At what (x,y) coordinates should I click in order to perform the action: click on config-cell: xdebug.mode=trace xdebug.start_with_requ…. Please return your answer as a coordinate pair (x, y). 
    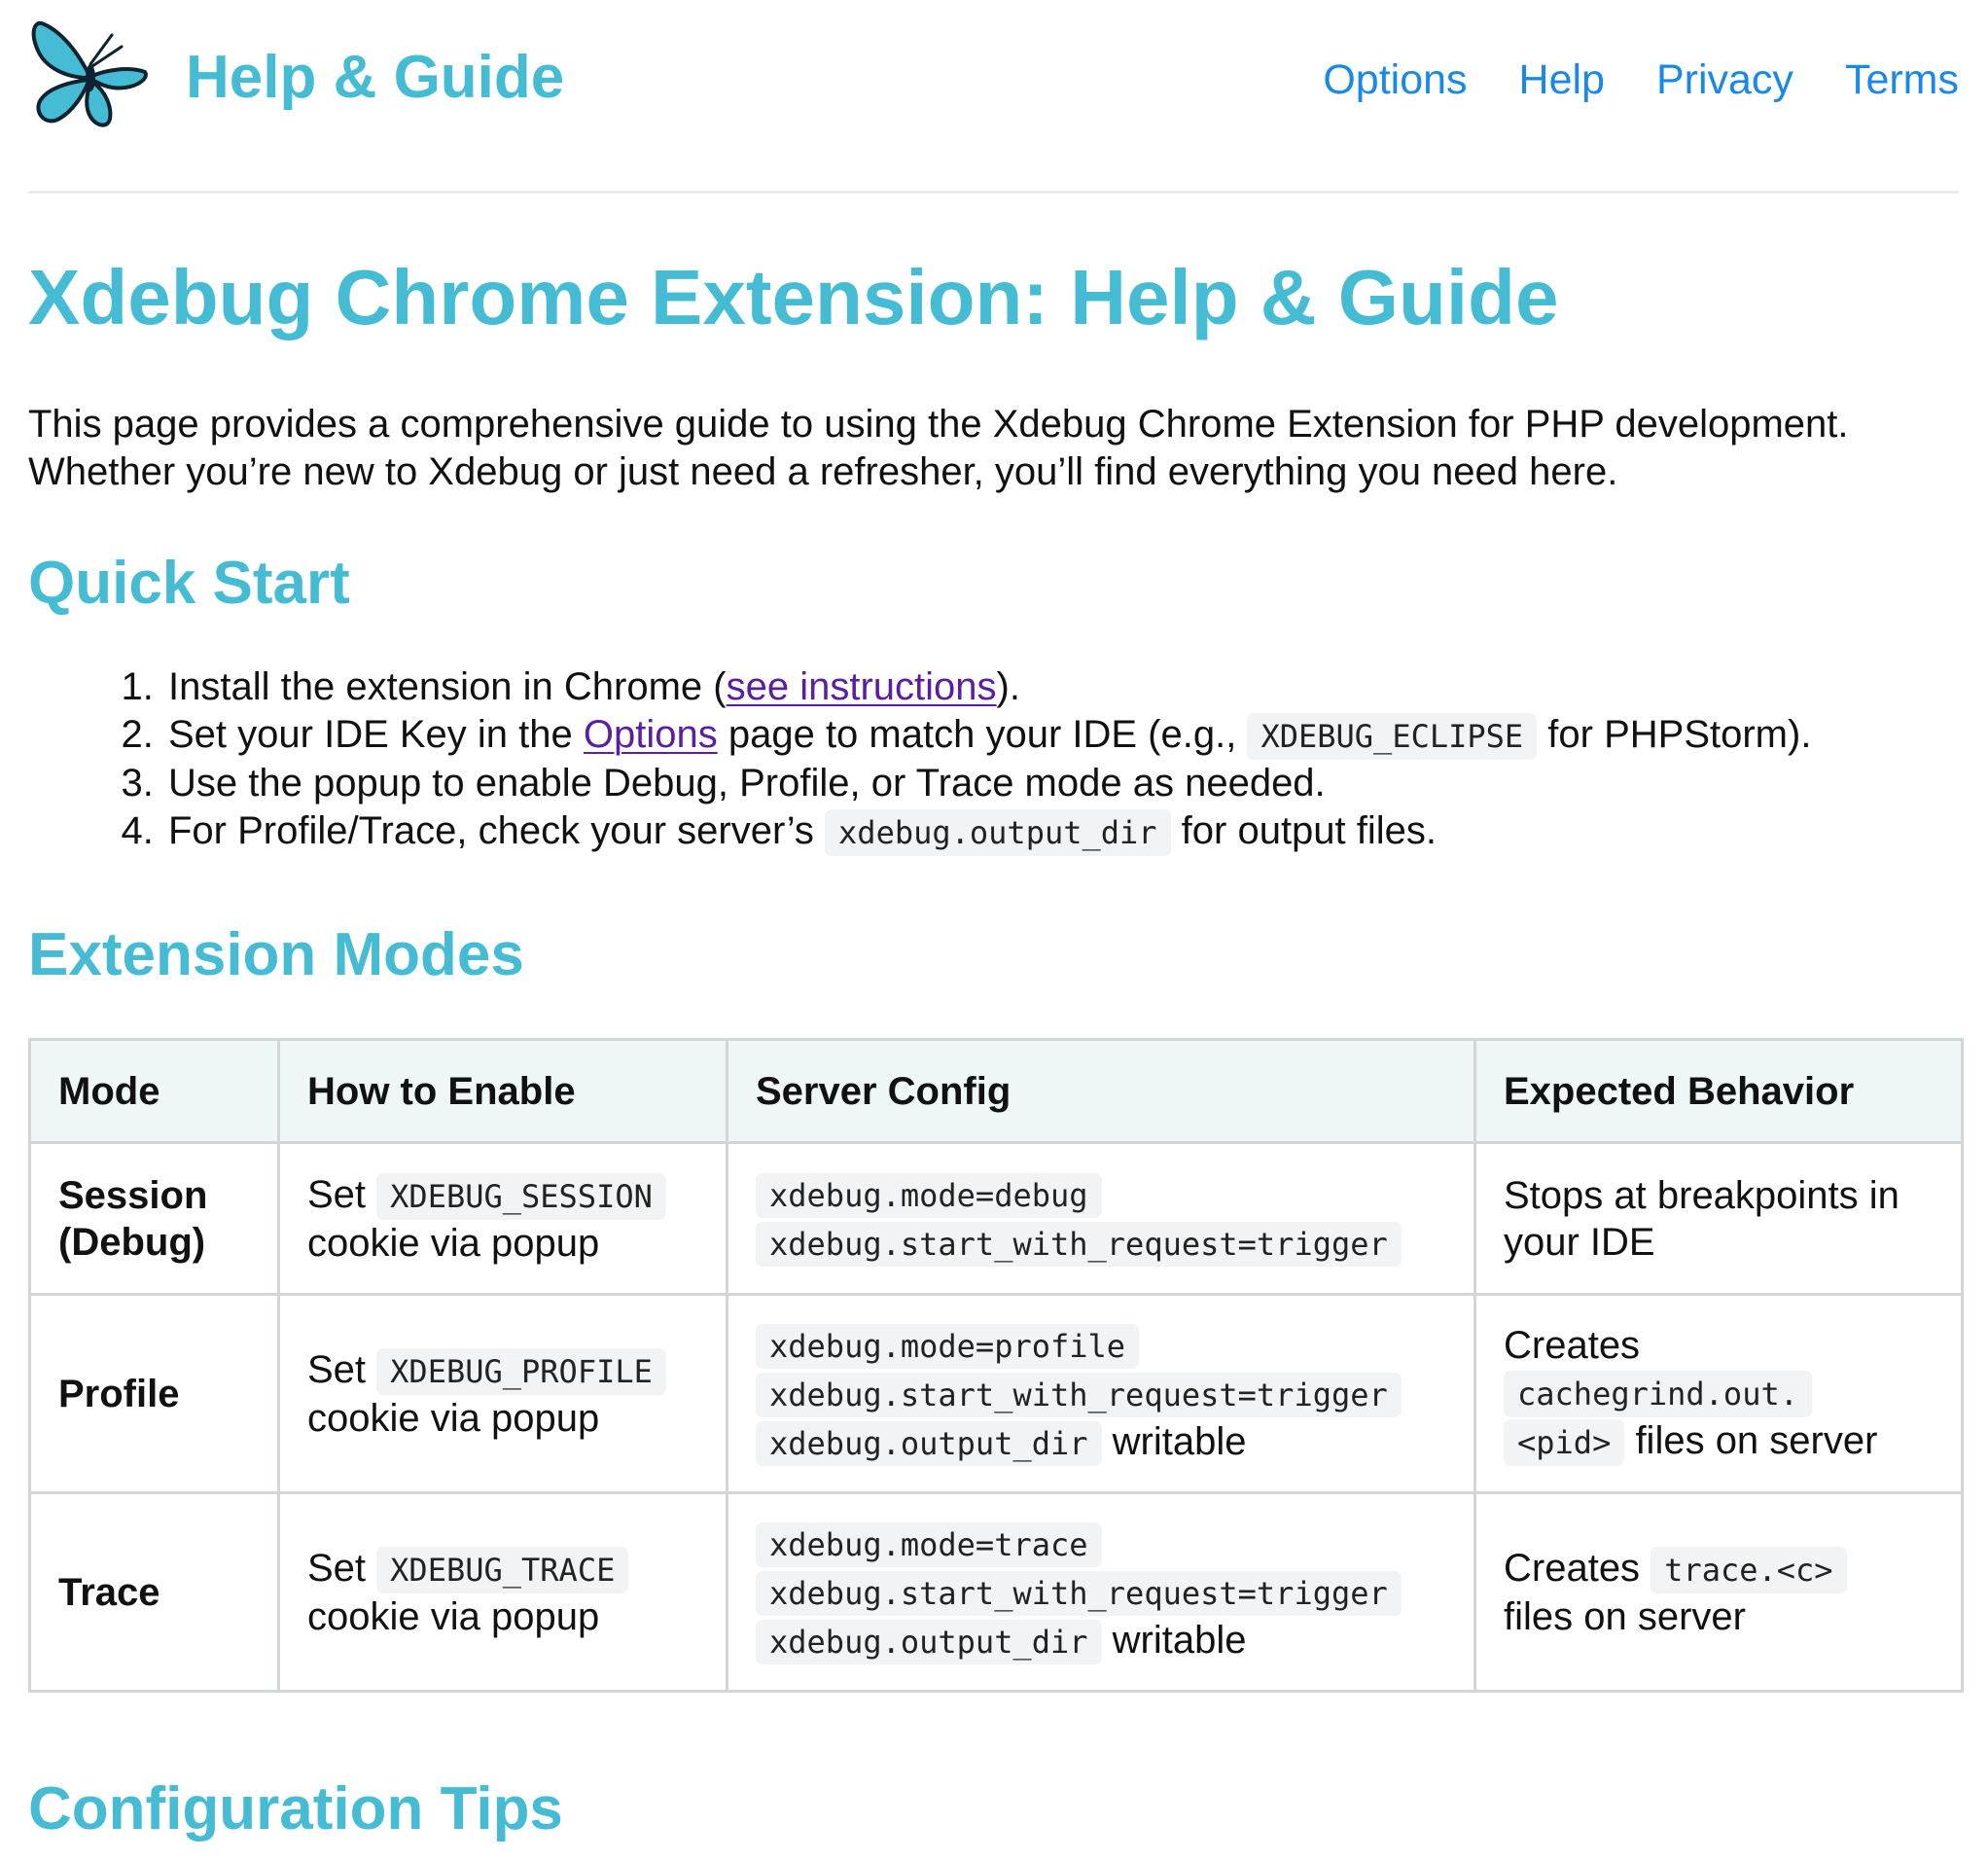
    Looking at the image, I should click on (1101, 1592).